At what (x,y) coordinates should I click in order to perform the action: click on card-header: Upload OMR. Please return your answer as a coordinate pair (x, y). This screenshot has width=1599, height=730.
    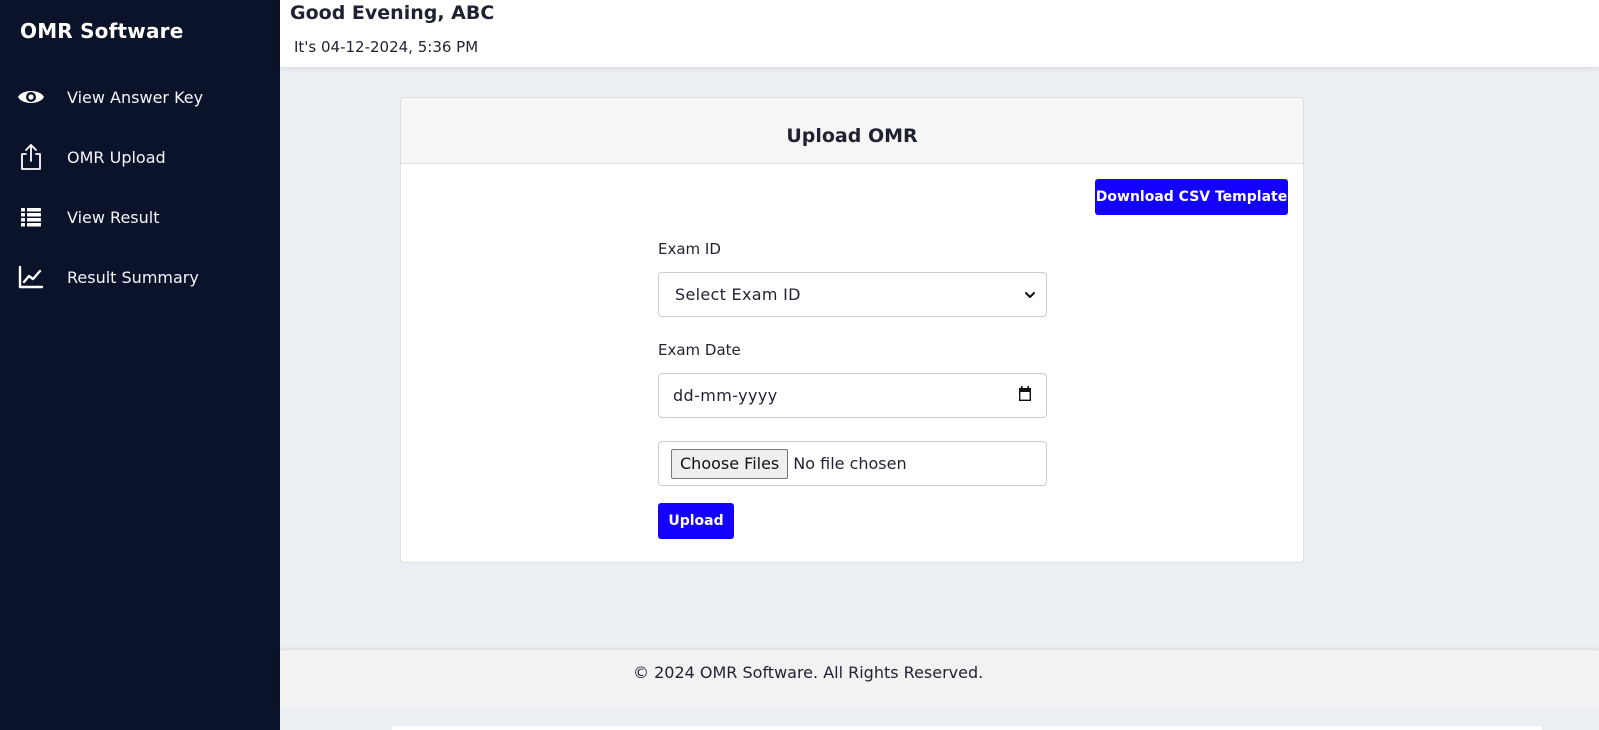
    Looking at the image, I should click on (852, 131).